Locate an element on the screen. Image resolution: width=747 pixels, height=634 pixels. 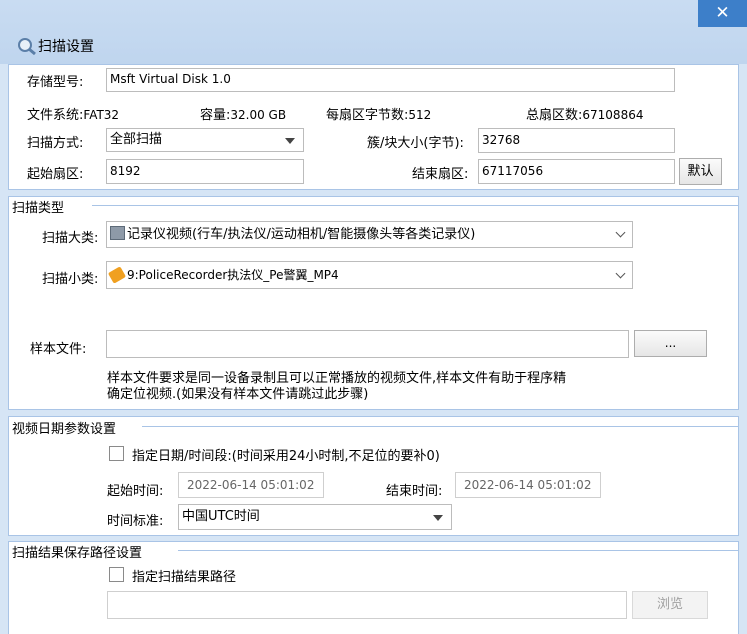
fs-label: 文件系统:FAT32 is located at coordinates (73, 115).